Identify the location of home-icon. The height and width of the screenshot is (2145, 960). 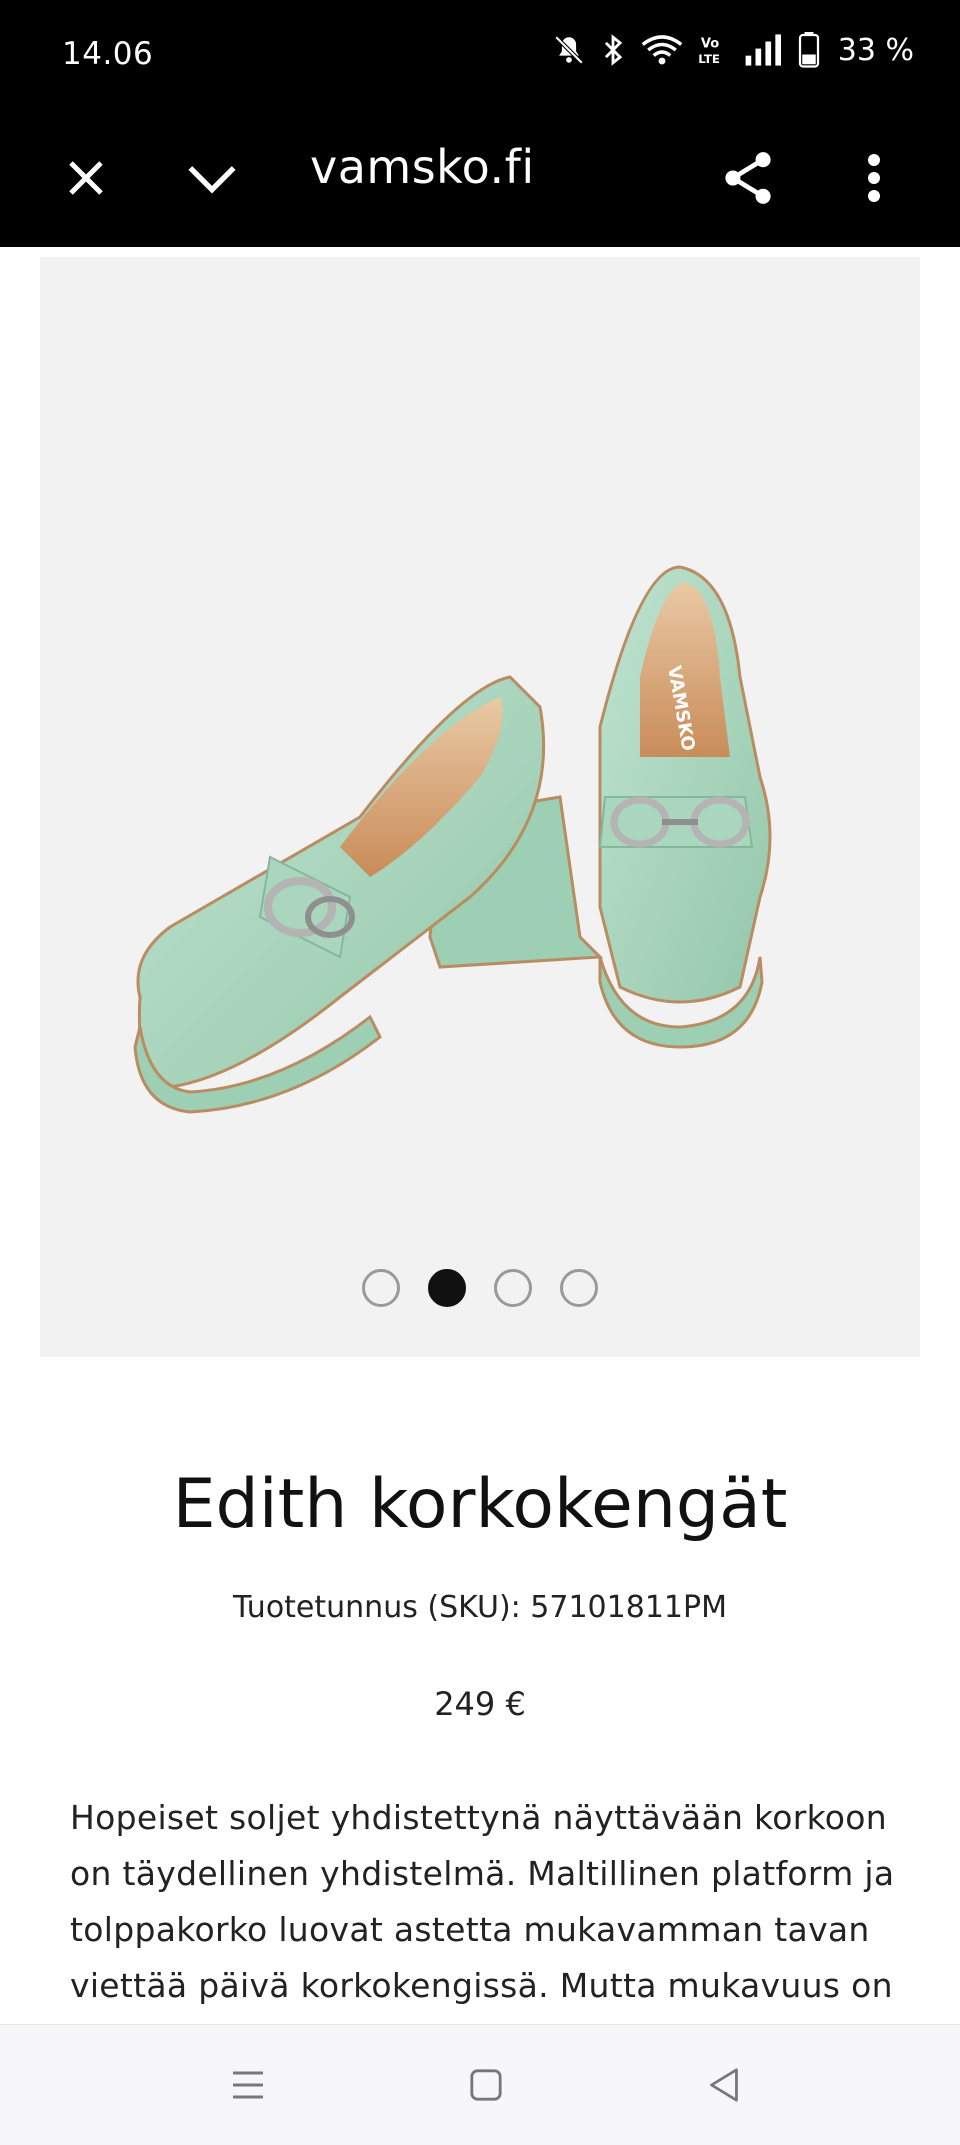
(486, 2085).